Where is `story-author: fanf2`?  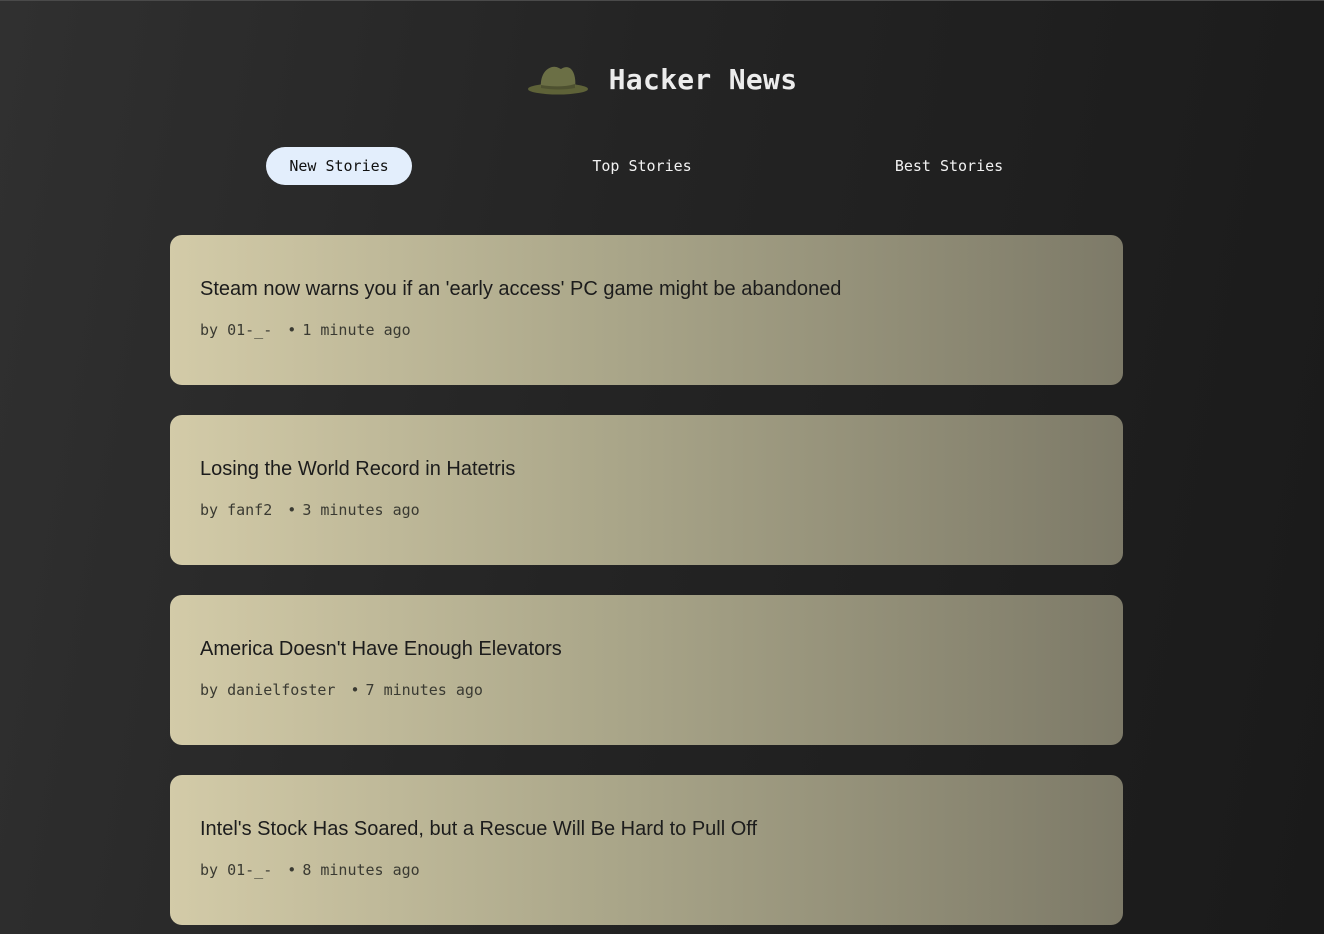
story-author: fanf2 is located at coordinates (249, 510).